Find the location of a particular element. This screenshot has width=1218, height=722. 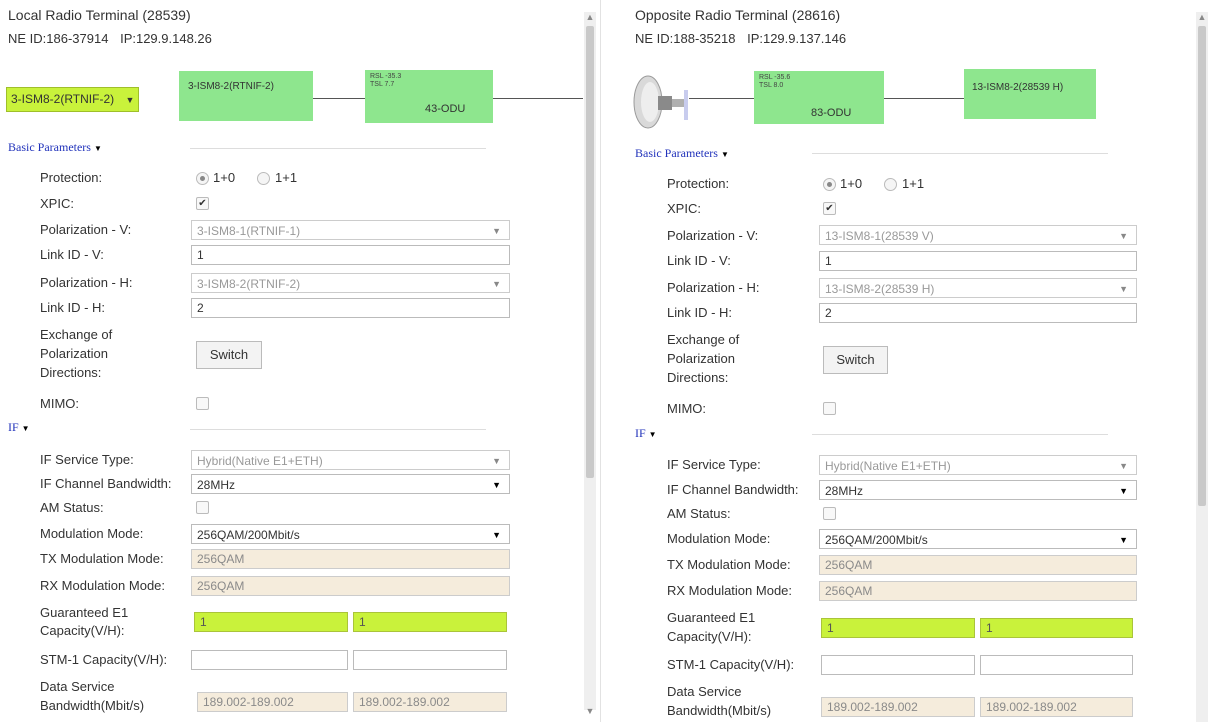

data-service-bandwidth-v-value: 189.002-189.002 is located at coordinates (898, 707).